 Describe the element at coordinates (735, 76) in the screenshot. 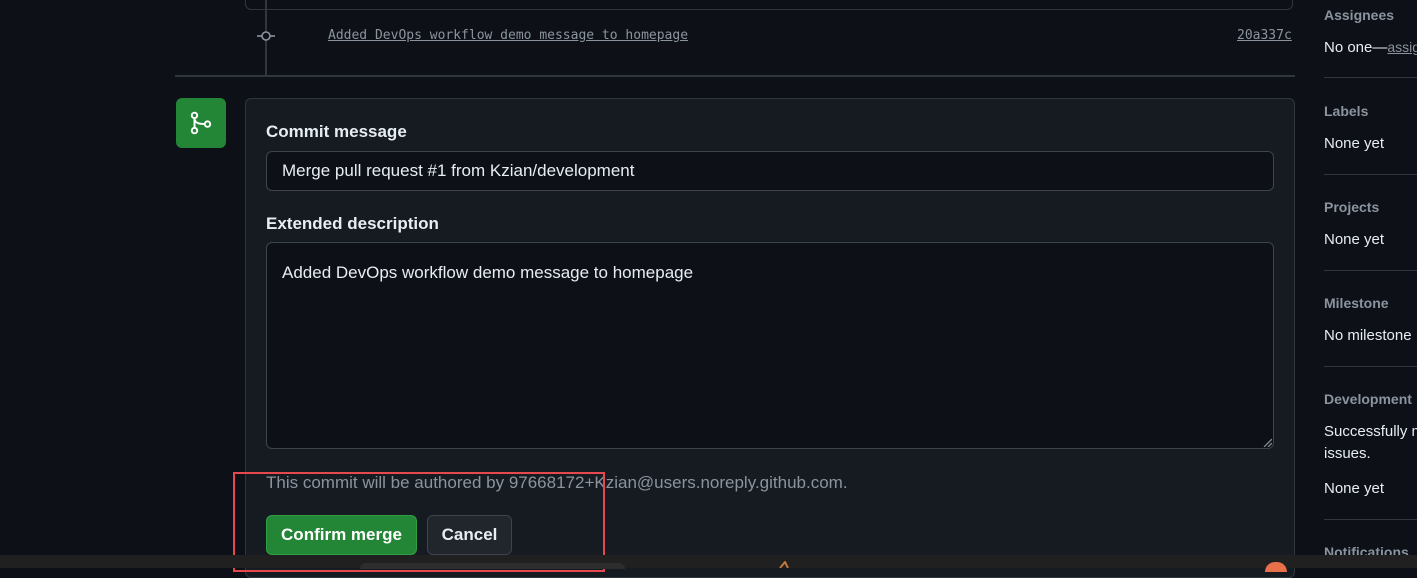

I see `timeline-divider` at that location.